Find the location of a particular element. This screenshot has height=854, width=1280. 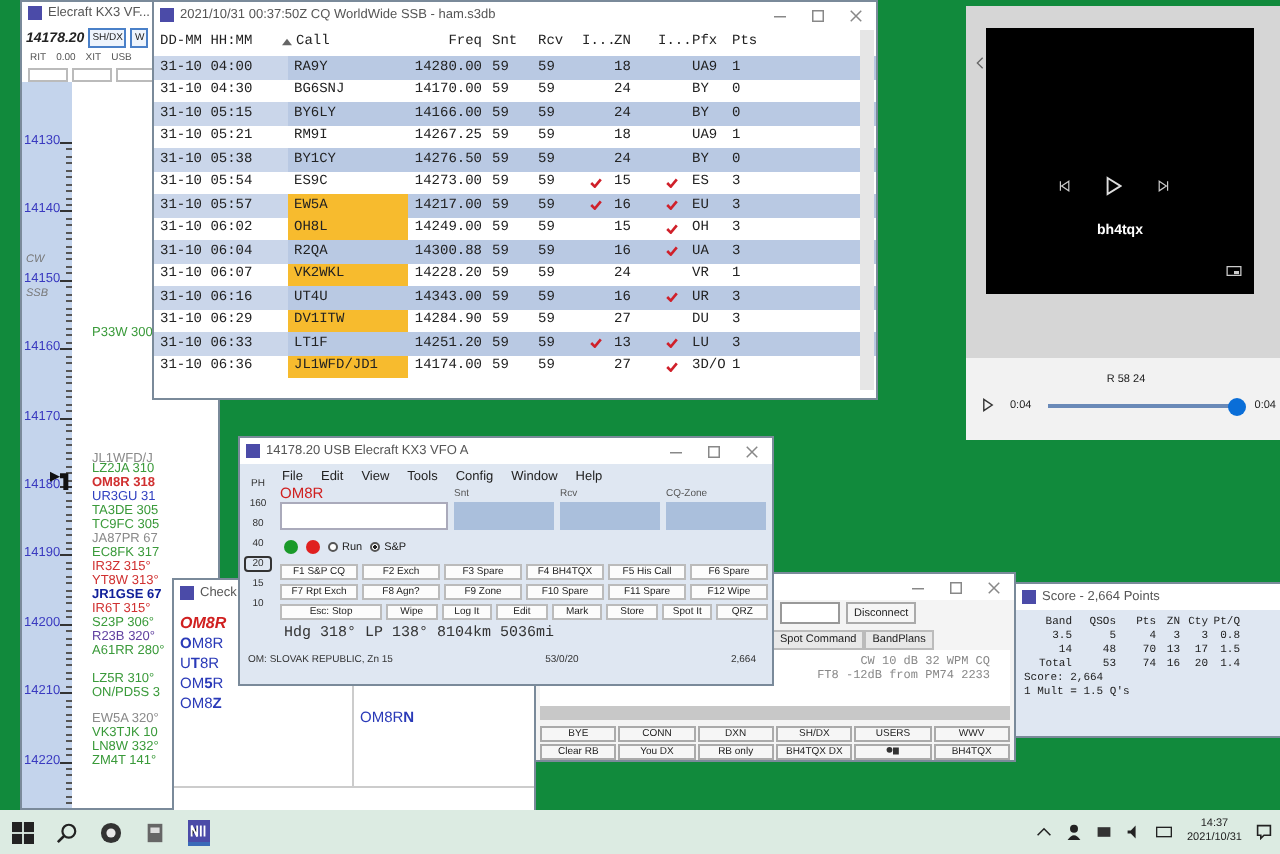

chevron-up-icon is located at coordinates (1044, 832).